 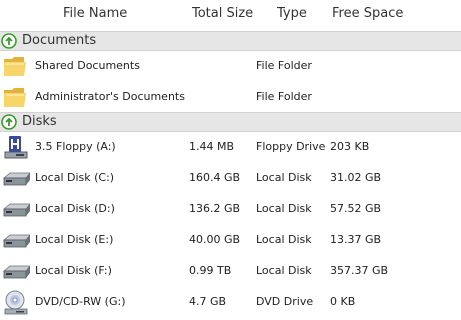 I want to click on group-header-documents: Documents, so click(x=230, y=41).